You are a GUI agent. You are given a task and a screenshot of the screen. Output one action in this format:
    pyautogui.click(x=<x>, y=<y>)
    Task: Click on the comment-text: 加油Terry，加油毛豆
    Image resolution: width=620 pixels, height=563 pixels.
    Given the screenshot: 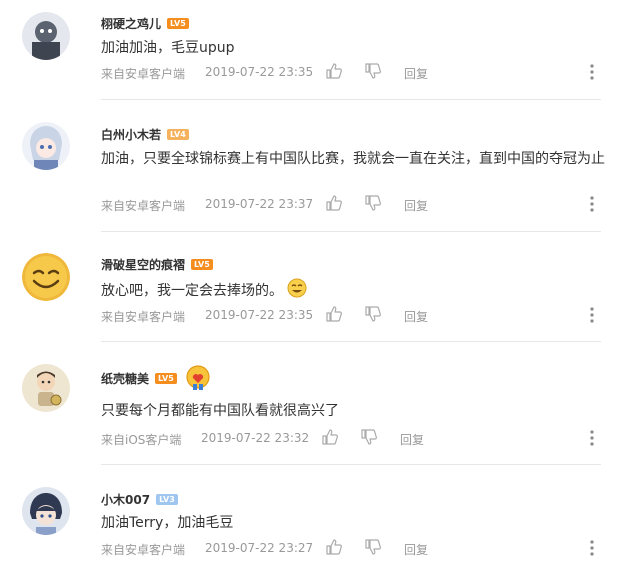 What is the action you would take?
    pyautogui.click(x=167, y=523)
    